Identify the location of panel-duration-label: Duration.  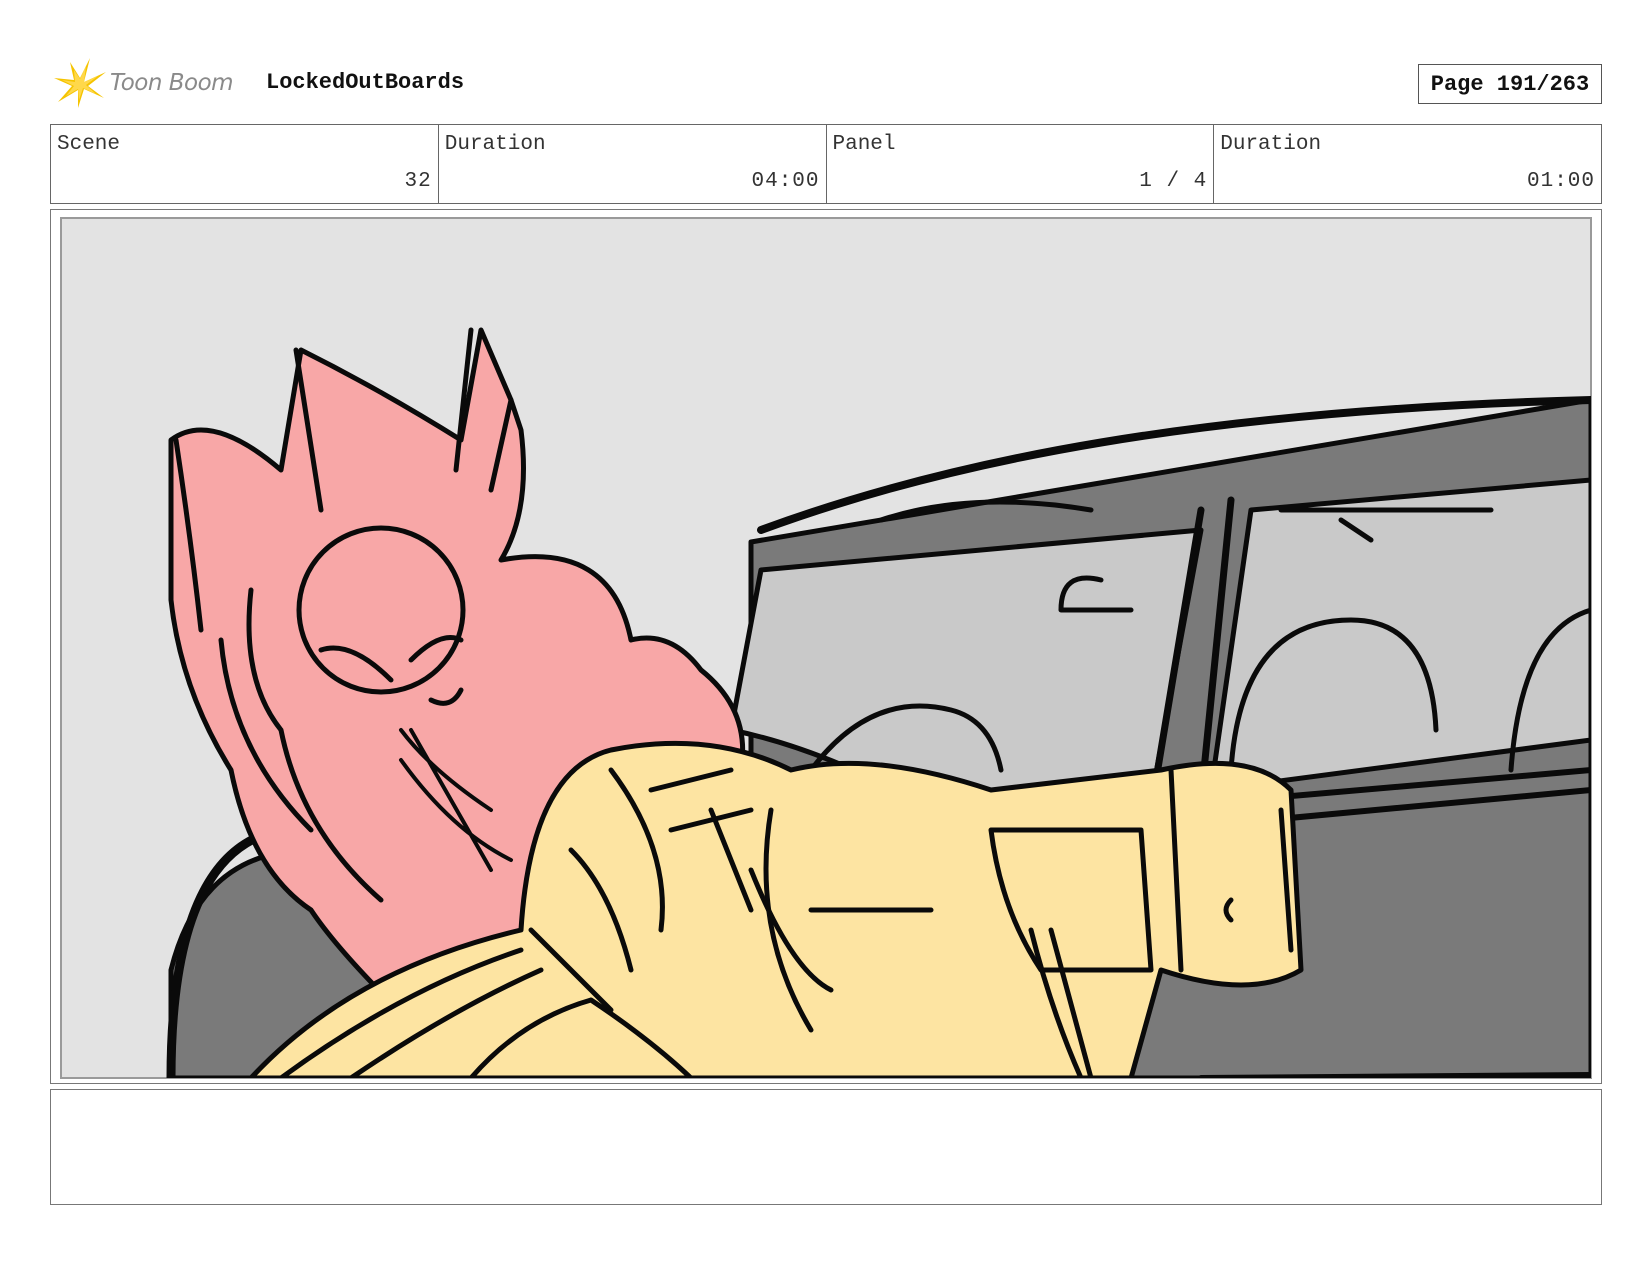
(1271, 144).